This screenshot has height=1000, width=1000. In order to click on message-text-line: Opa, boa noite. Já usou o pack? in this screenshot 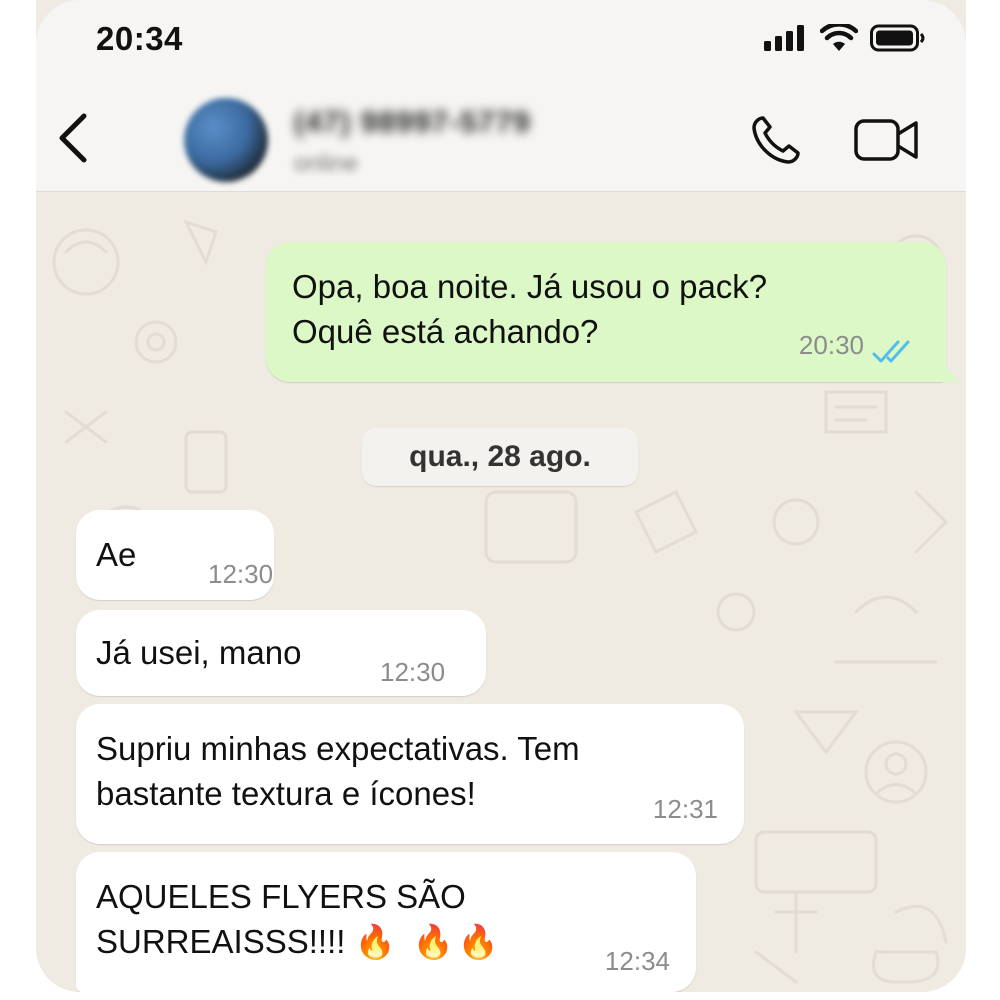, I will do `click(530, 286)`.